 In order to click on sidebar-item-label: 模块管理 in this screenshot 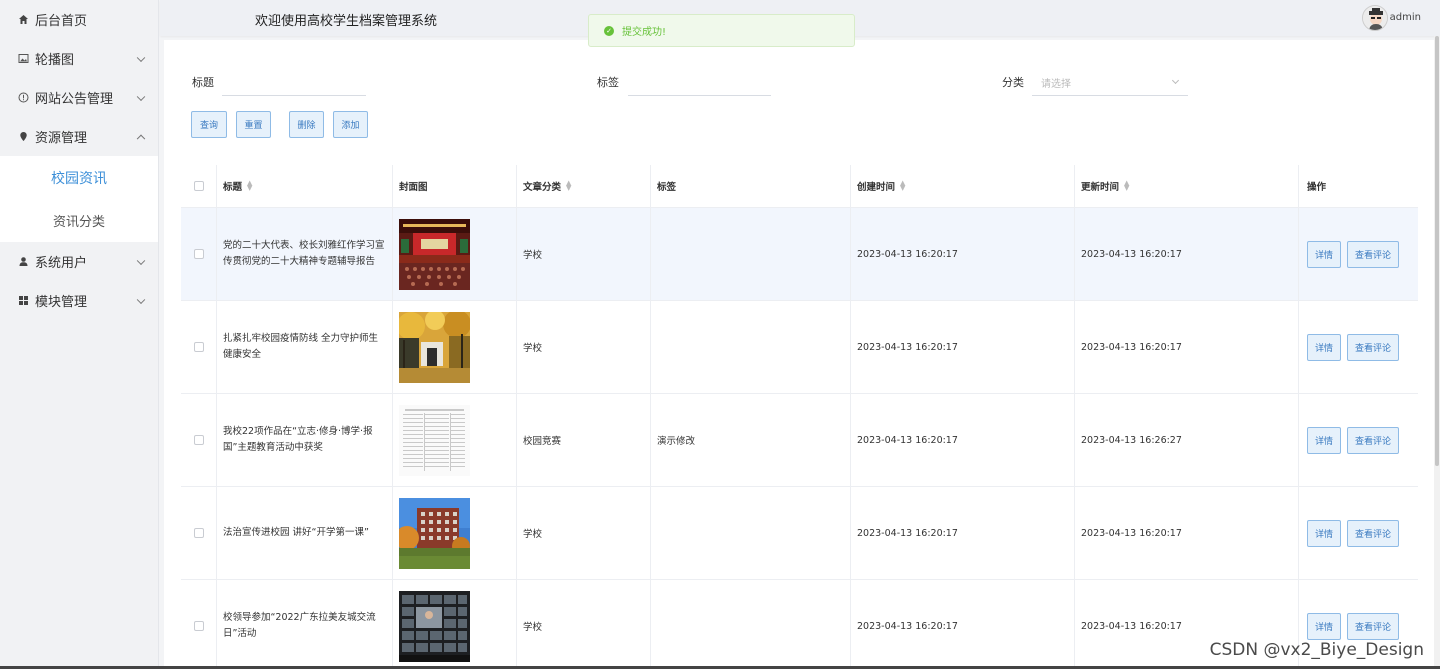, I will do `click(61, 302)`.